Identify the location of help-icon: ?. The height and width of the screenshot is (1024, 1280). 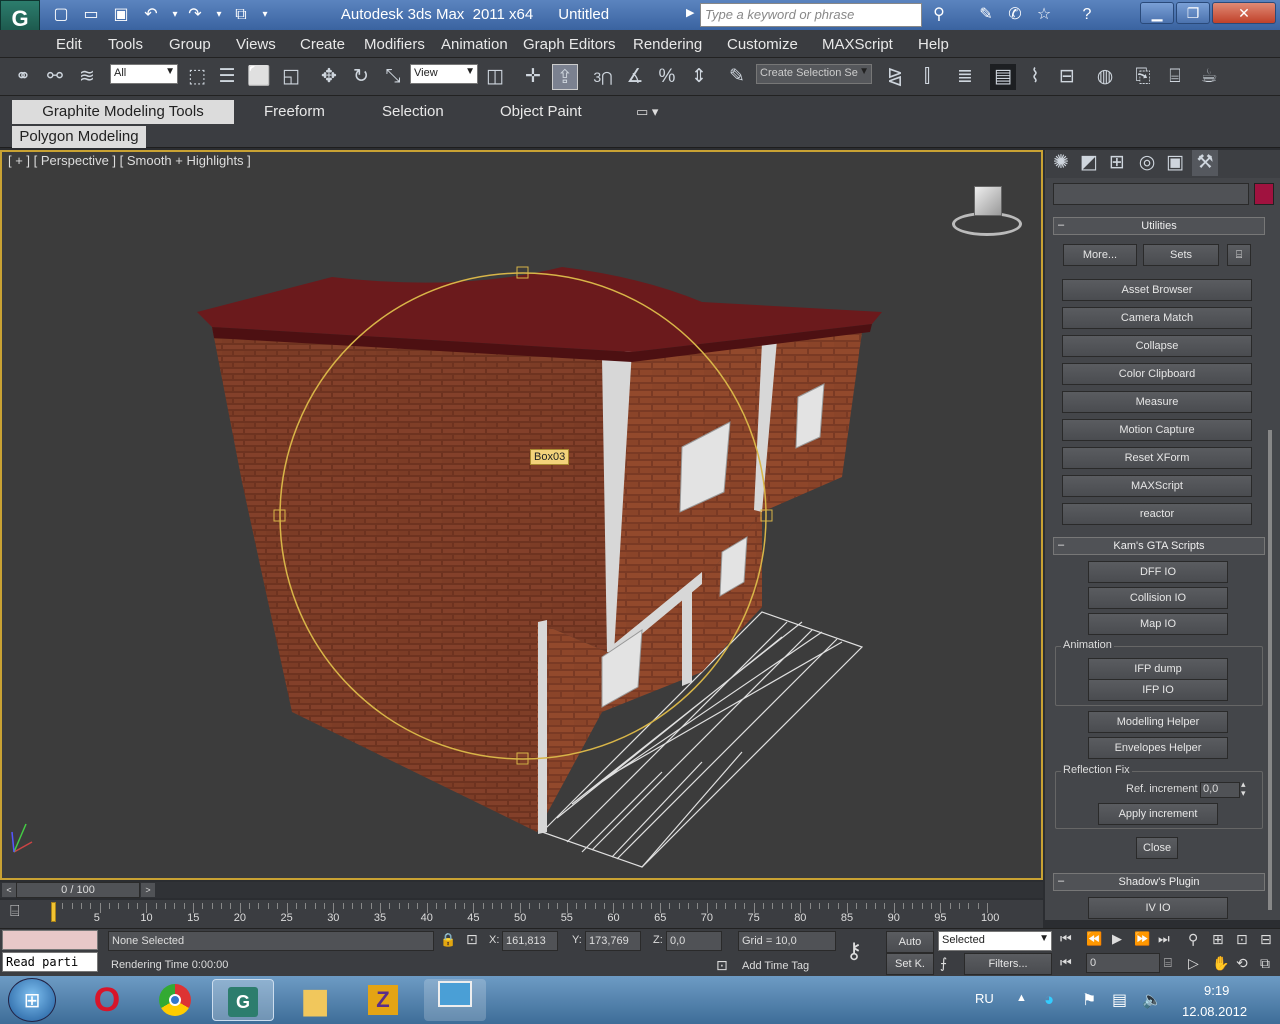
(1087, 15).